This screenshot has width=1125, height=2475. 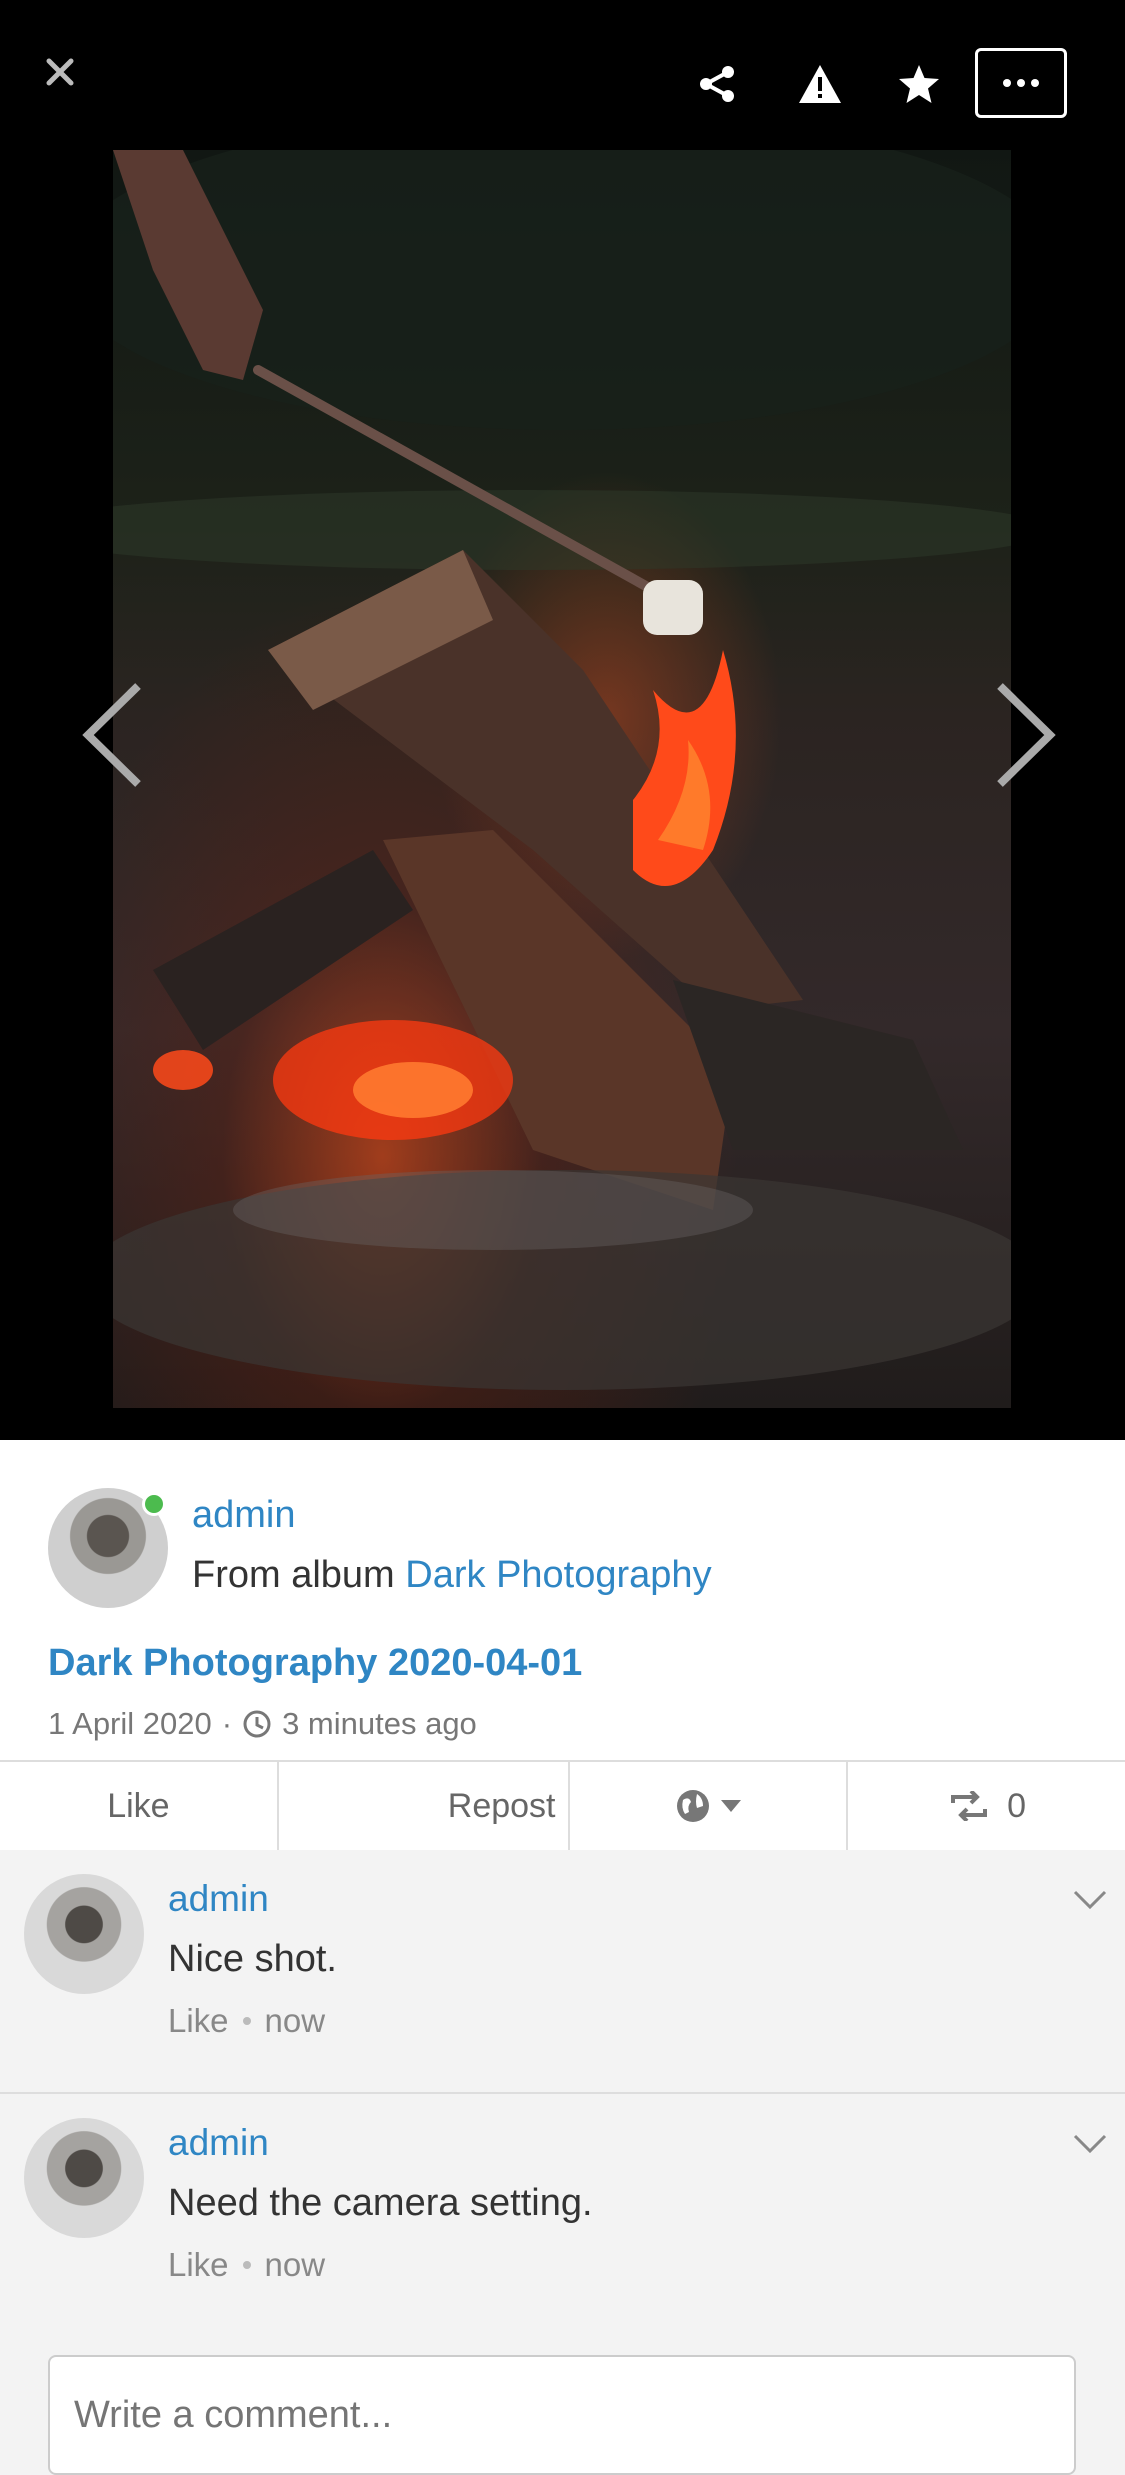 What do you see at coordinates (1025, 735) in the screenshot?
I see `next-photo-icon` at bounding box center [1025, 735].